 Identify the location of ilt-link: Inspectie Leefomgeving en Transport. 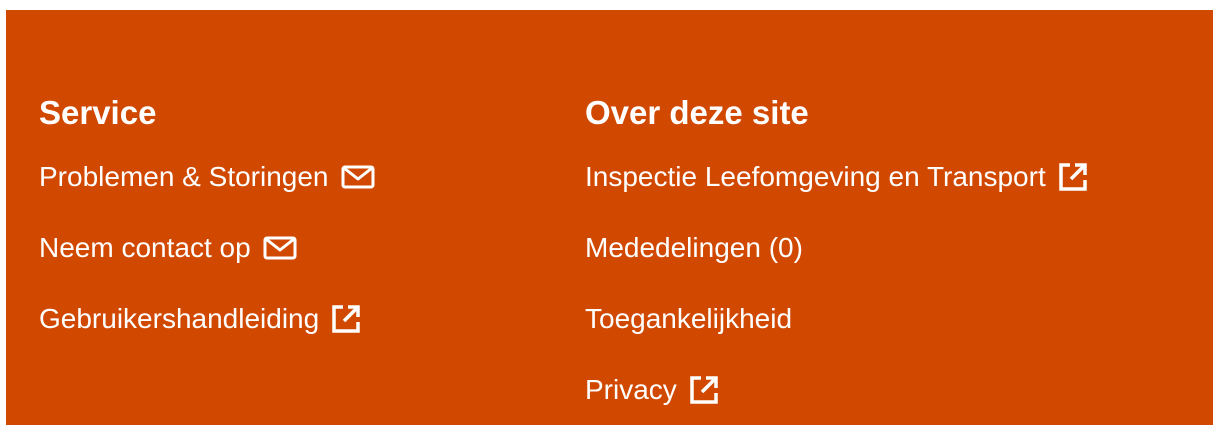
(836, 177).